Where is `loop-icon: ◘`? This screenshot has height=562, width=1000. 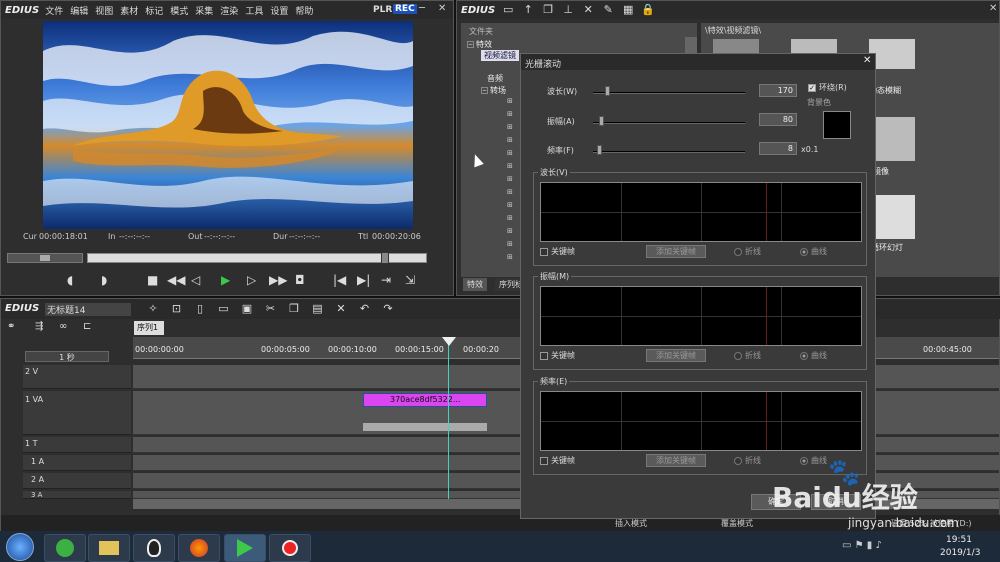 loop-icon: ◘ is located at coordinates (300, 280).